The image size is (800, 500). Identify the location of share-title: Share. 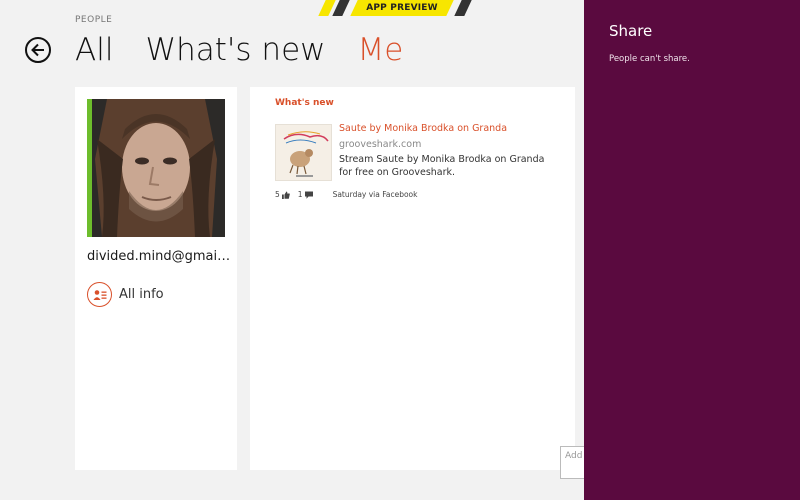
(631, 31).